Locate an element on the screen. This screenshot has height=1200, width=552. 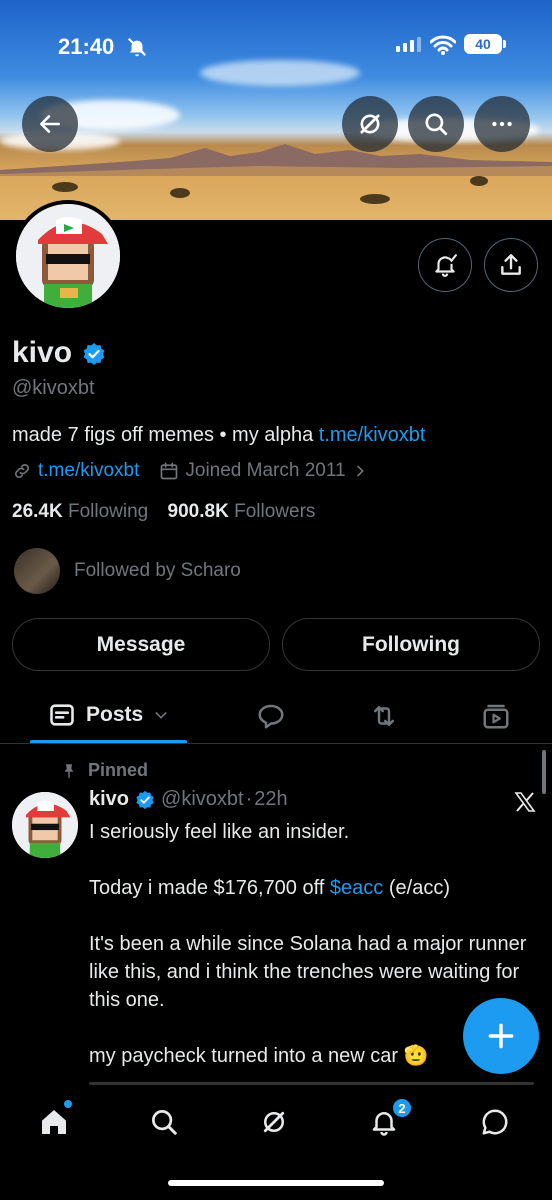
battery-level: 40 is located at coordinates (483, 44).